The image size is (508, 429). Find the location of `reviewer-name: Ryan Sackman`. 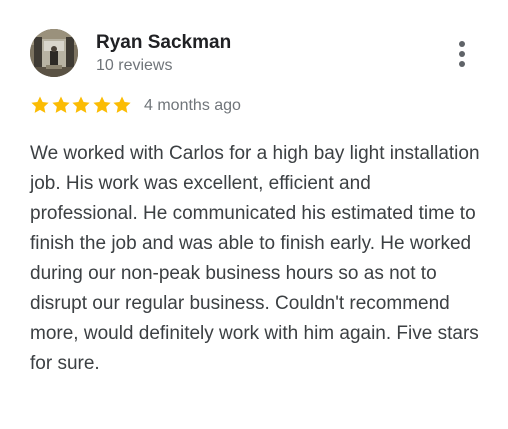

reviewer-name: Ryan Sackman is located at coordinates (163, 43).